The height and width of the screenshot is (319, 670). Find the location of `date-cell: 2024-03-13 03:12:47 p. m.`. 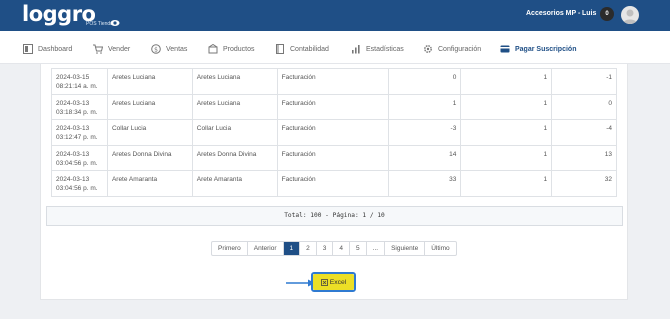

date-cell: 2024-03-13 03:12:47 p. m. is located at coordinates (79, 132).